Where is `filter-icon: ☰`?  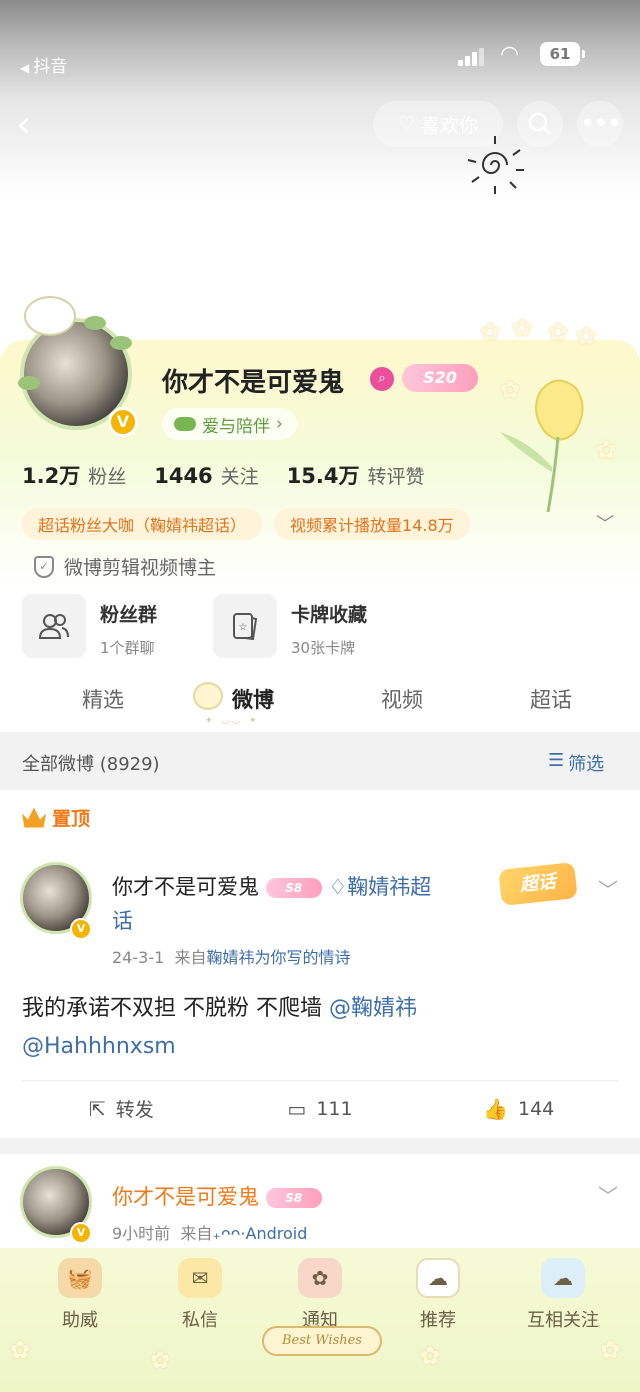
filter-icon: ☰ is located at coordinates (556, 760).